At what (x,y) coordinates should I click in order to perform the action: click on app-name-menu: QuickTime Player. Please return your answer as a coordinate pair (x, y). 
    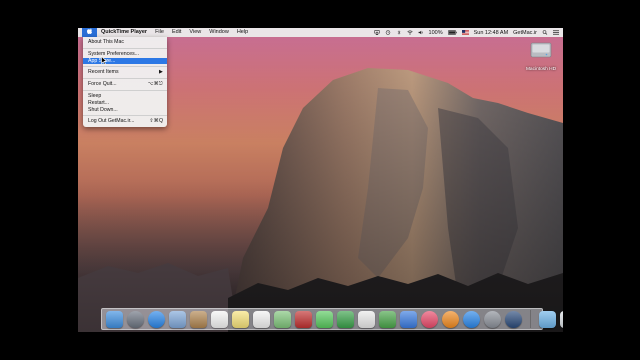
    Looking at the image, I should click on (124, 32).